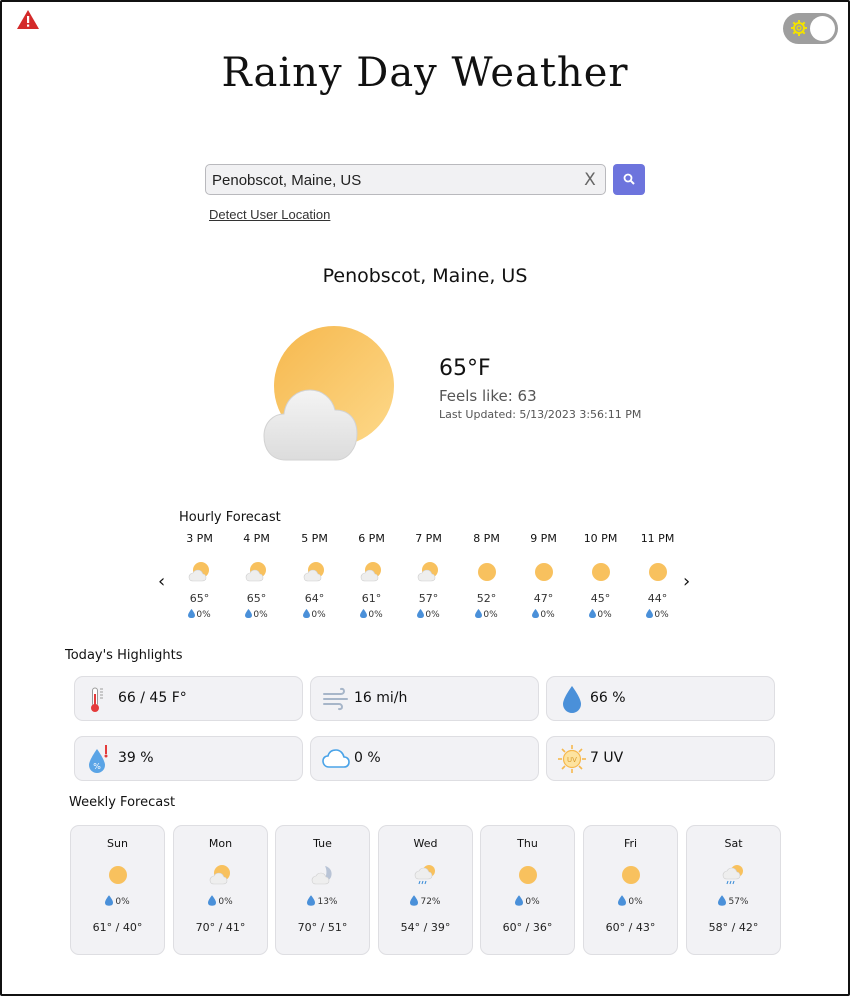  What do you see at coordinates (381, 698) in the screenshot?
I see `highlight-value: 16 mi/h` at bounding box center [381, 698].